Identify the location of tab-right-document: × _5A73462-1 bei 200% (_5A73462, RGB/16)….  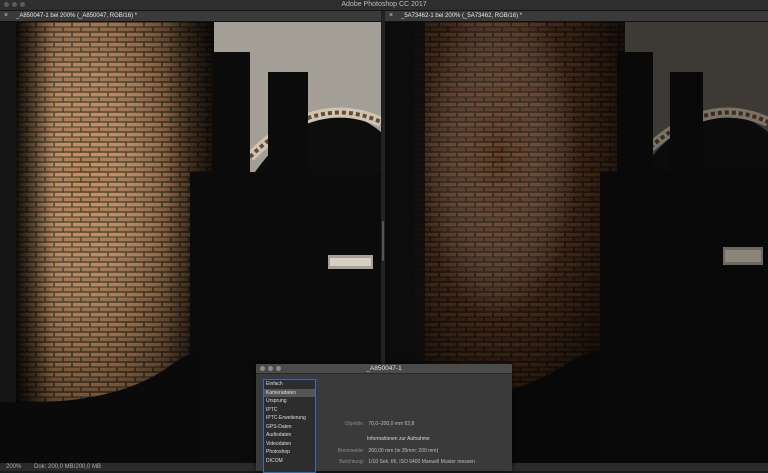
(576, 16).